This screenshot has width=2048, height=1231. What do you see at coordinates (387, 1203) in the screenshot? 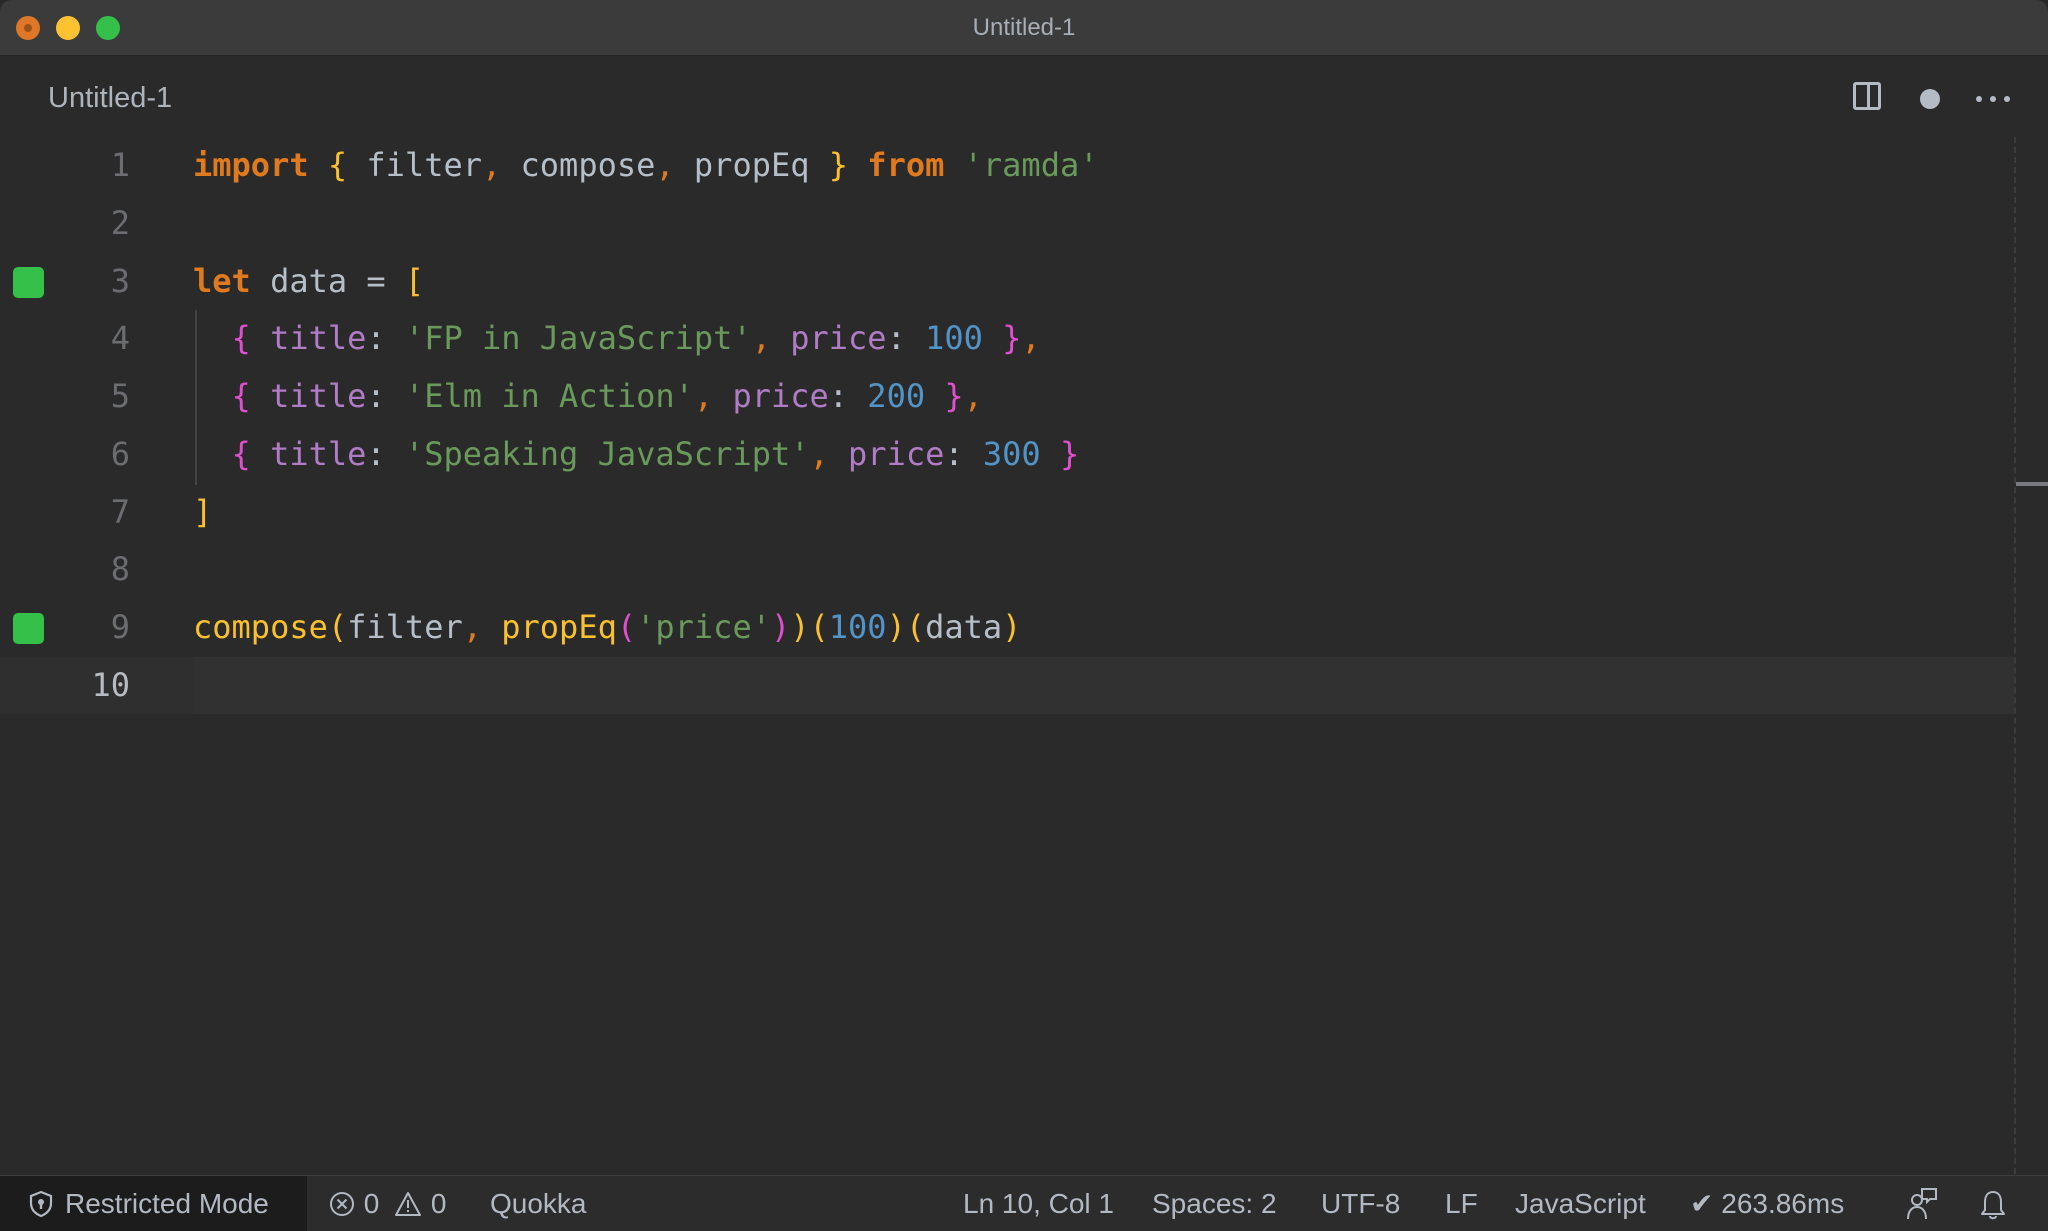
I see `problems-indicator: 0 0` at bounding box center [387, 1203].